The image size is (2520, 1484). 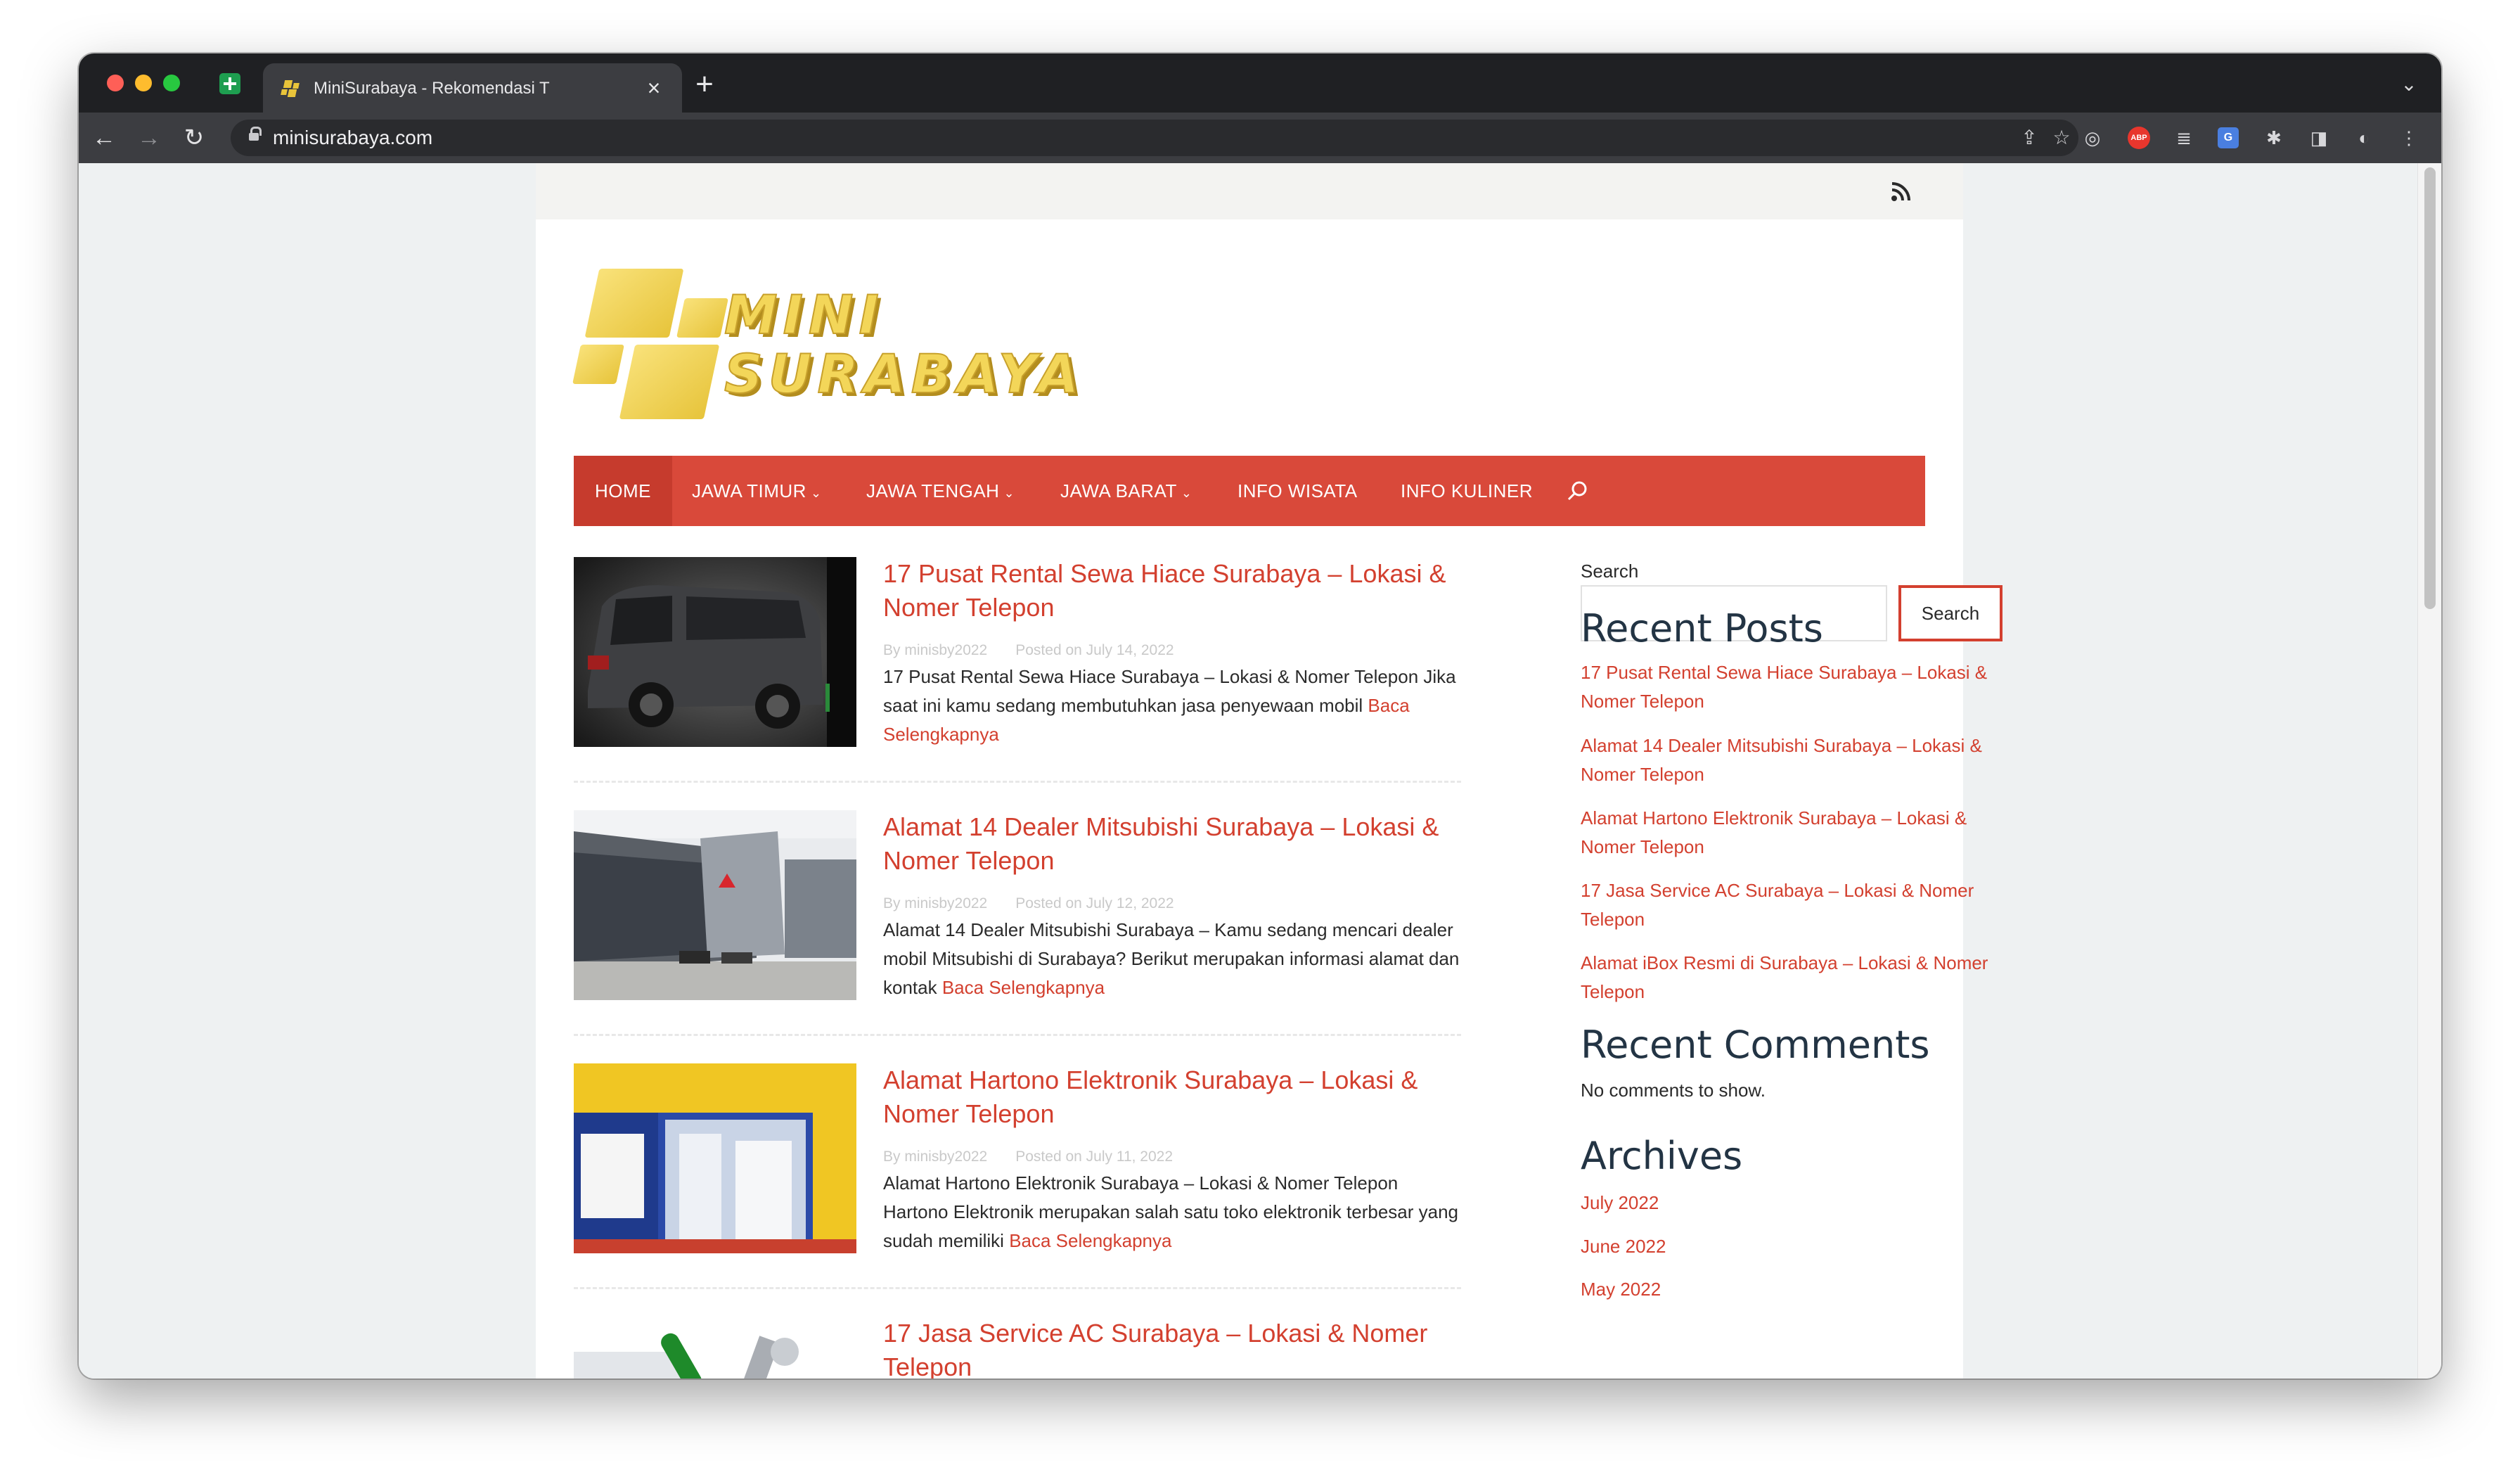 What do you see at coordinates (1702, 628) in the screenshot?
I see `recent-posts-heading: Recent Posts` at bounding box center [1702, 628].